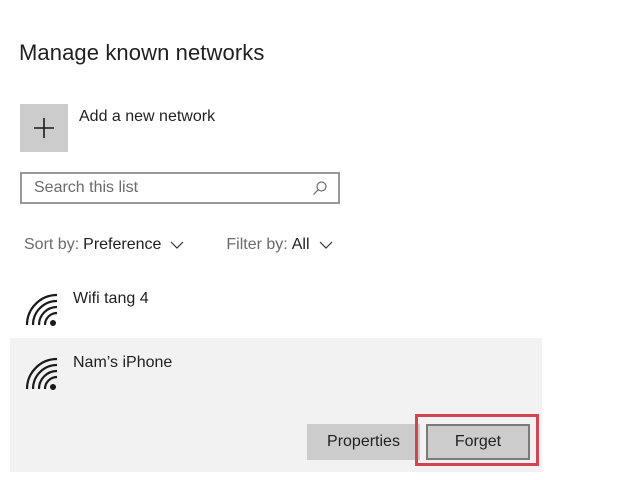 Image resolution: width=640 pixels, height=480 pixels. Describe the element at coordinates (147, 116) in the screenshot. I see `add-network-label: Add a new network` at that location.